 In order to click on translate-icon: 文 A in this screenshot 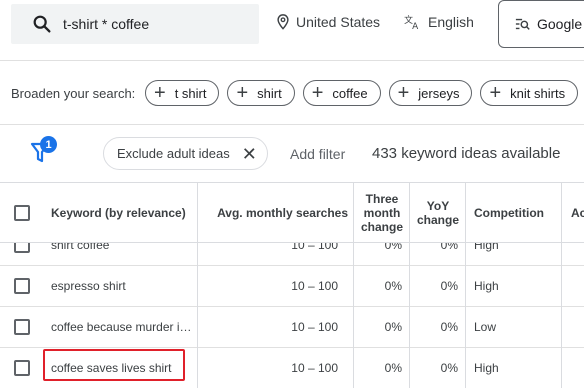, I will do `click(411, 22)`.